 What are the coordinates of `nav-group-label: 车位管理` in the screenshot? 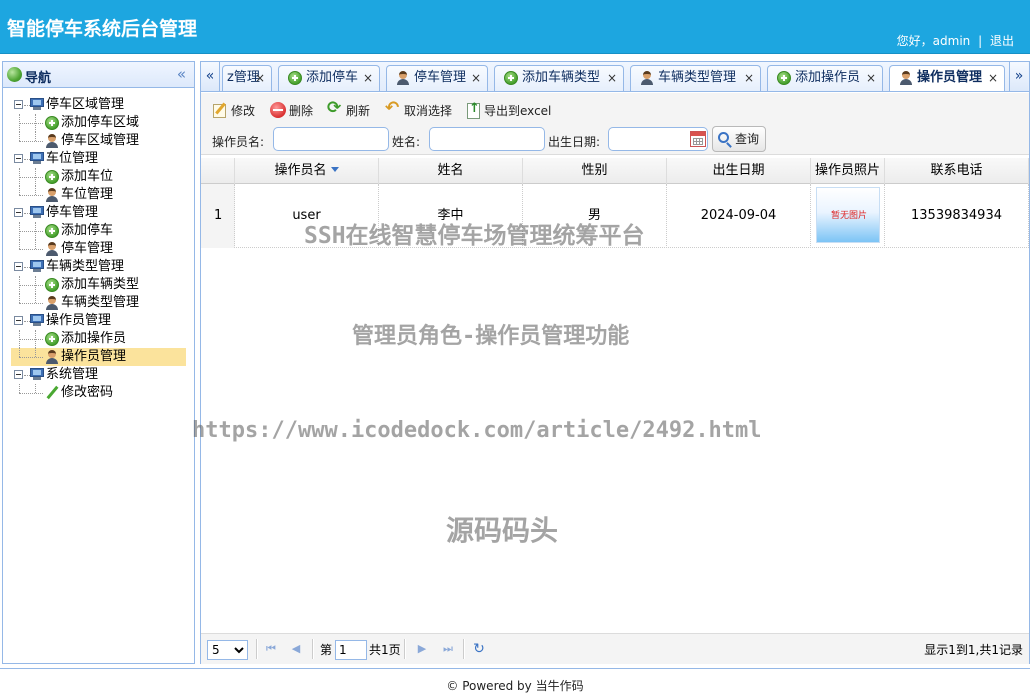 It's located at (72, 158).